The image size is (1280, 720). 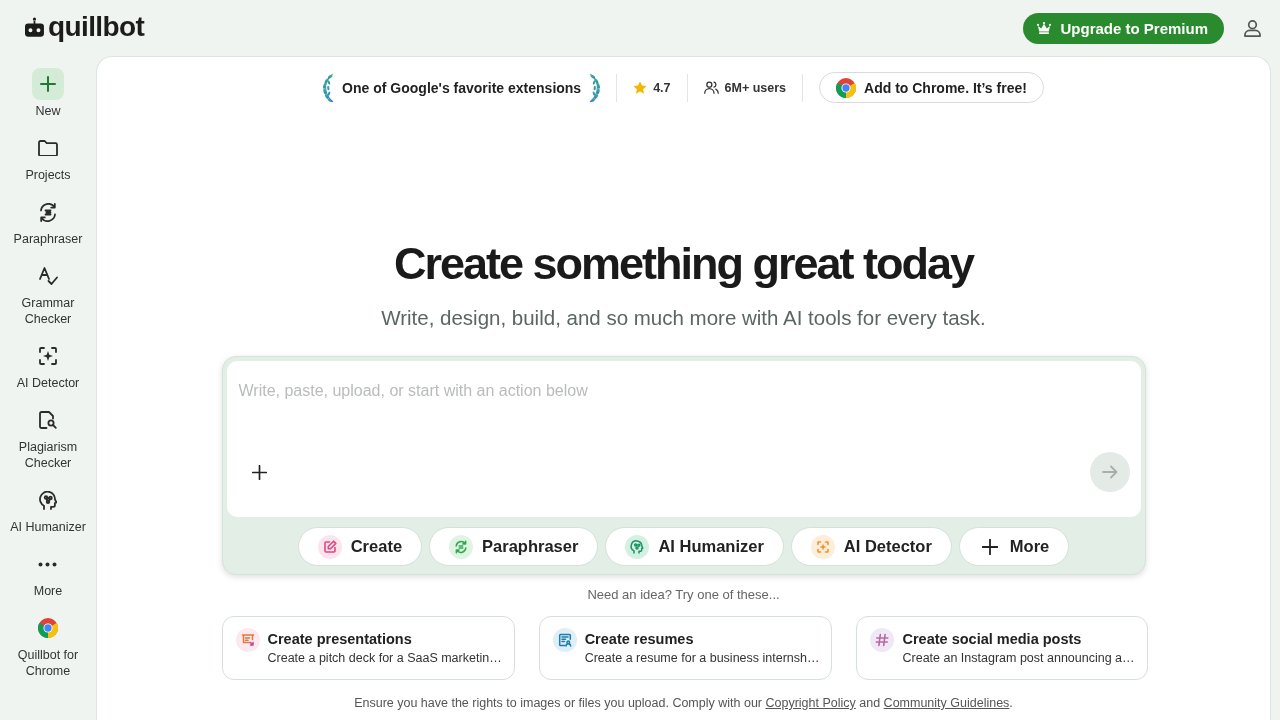 I want to click on sidebar-item: Projects, so click(x=48, y=159).